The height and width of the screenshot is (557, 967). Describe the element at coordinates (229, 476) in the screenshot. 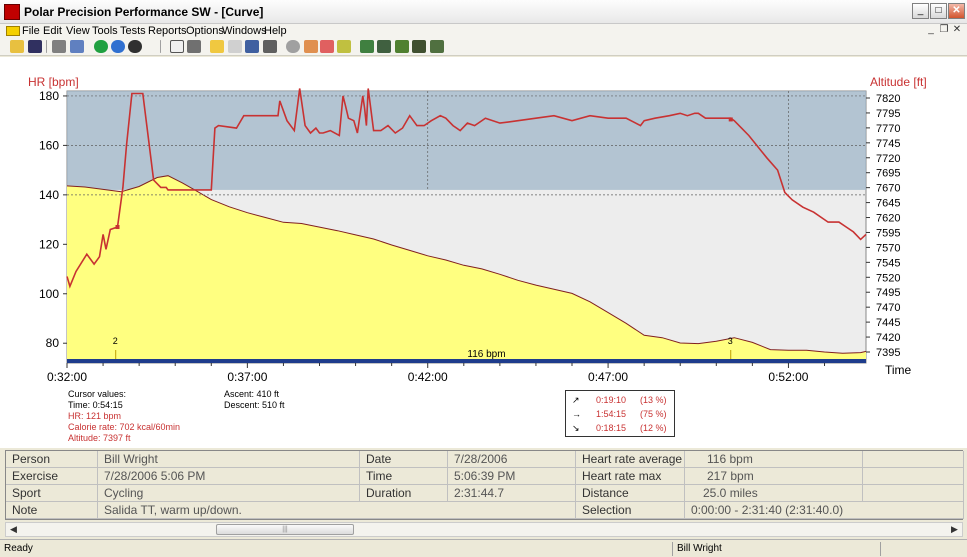

I see `exercise-value: 7/28/2006 5:06 PM` at that location.